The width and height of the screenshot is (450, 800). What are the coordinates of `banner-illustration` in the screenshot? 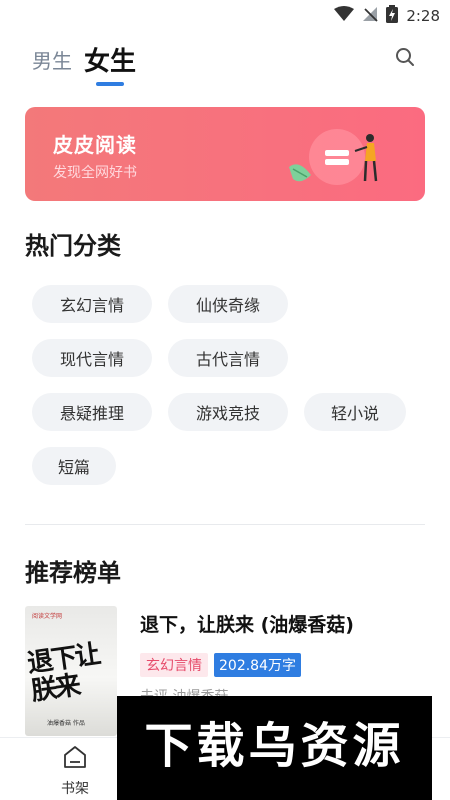 It's located at (340, 156).